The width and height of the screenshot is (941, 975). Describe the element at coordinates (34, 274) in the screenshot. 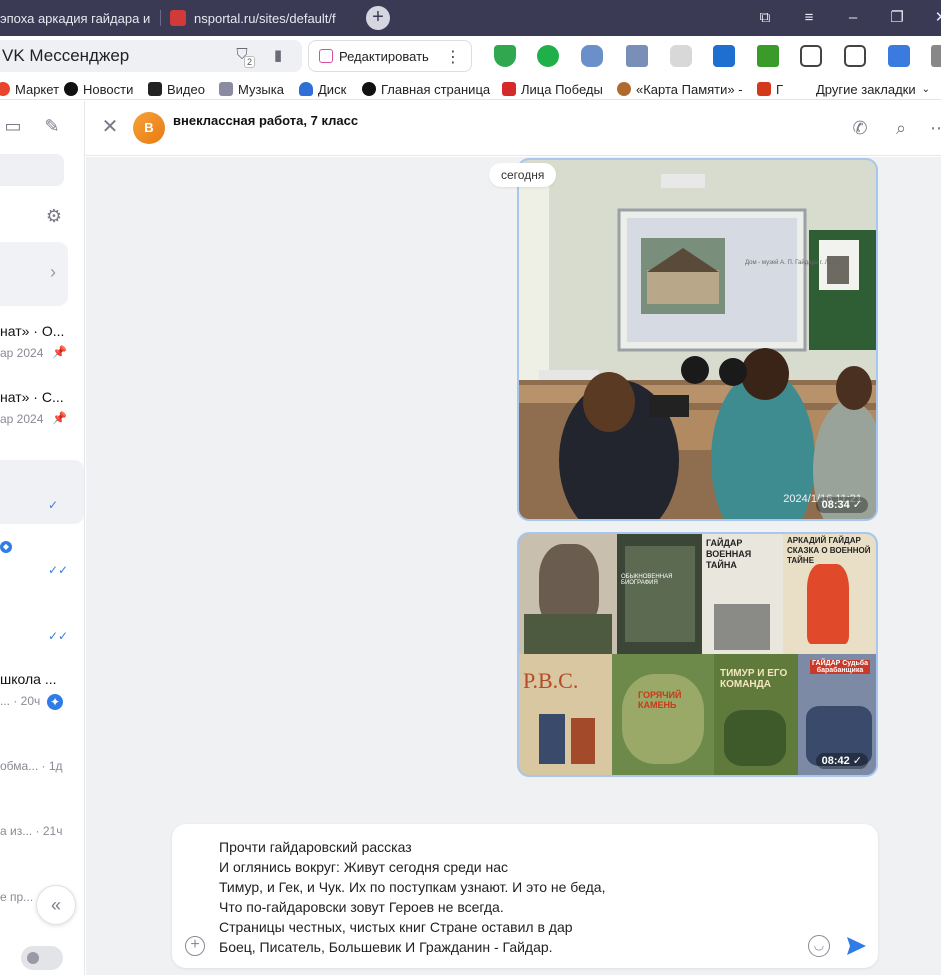

I see `folder-card: ›` at that location.